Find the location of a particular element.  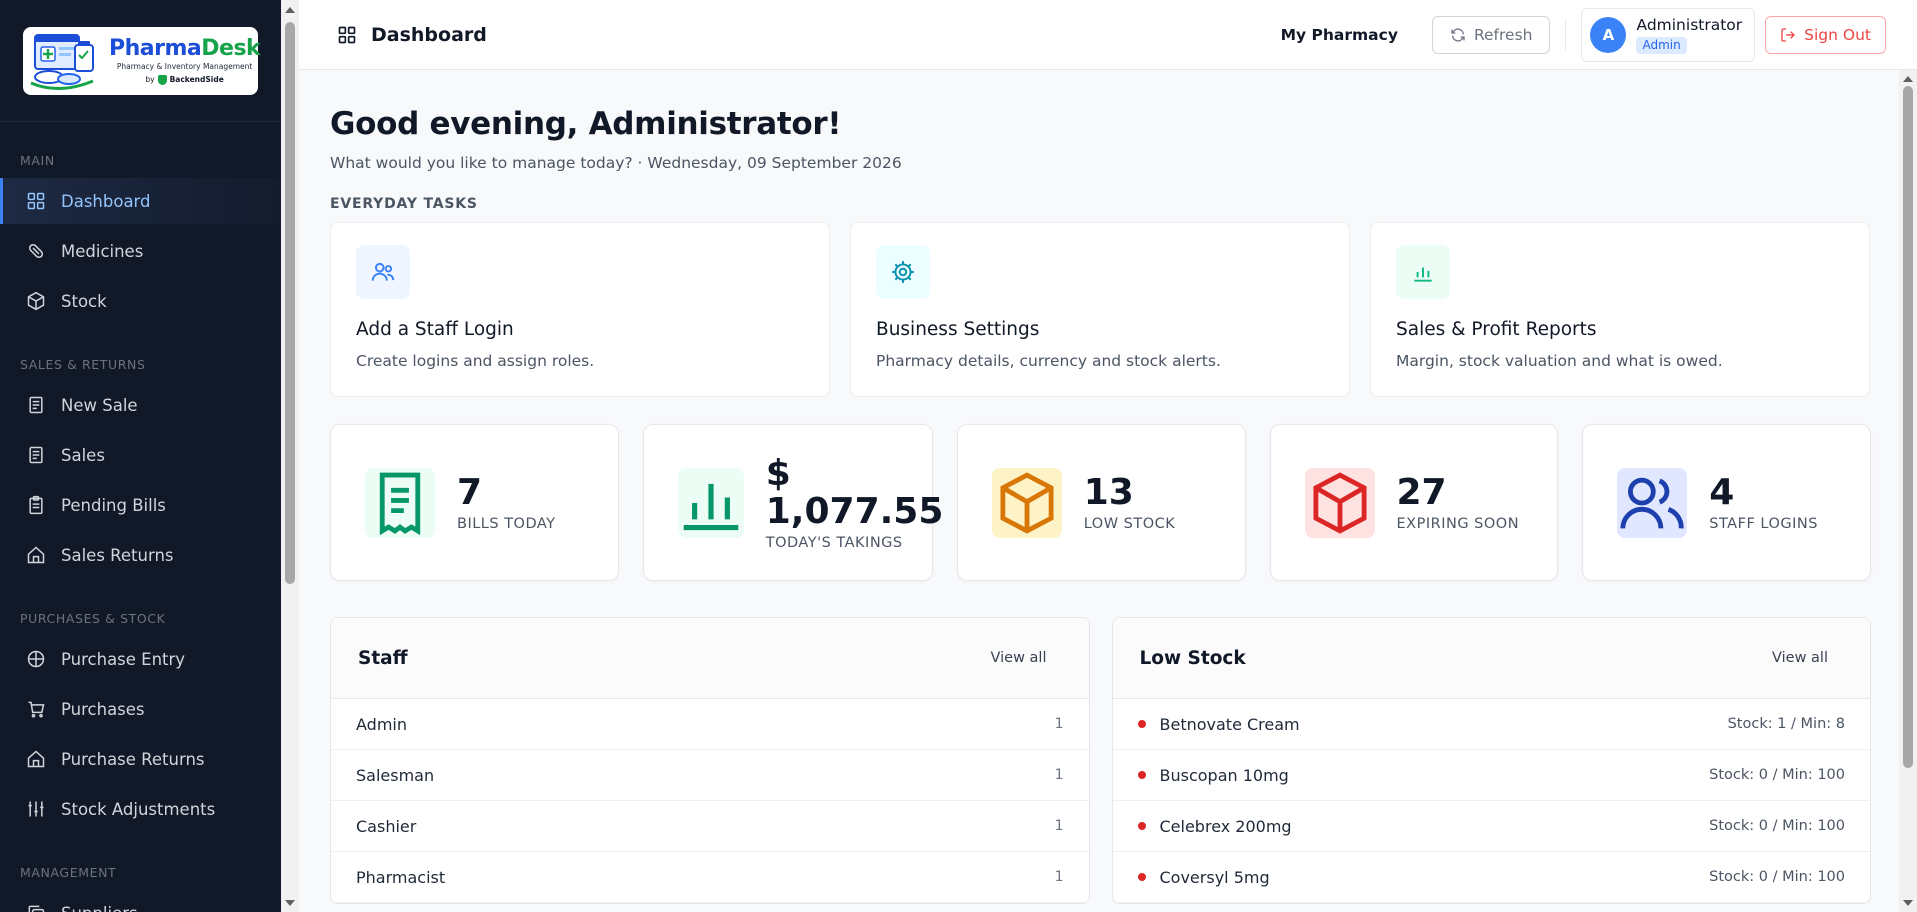

item-name: Betnovate Cream is located at coordinates (1229, 724).